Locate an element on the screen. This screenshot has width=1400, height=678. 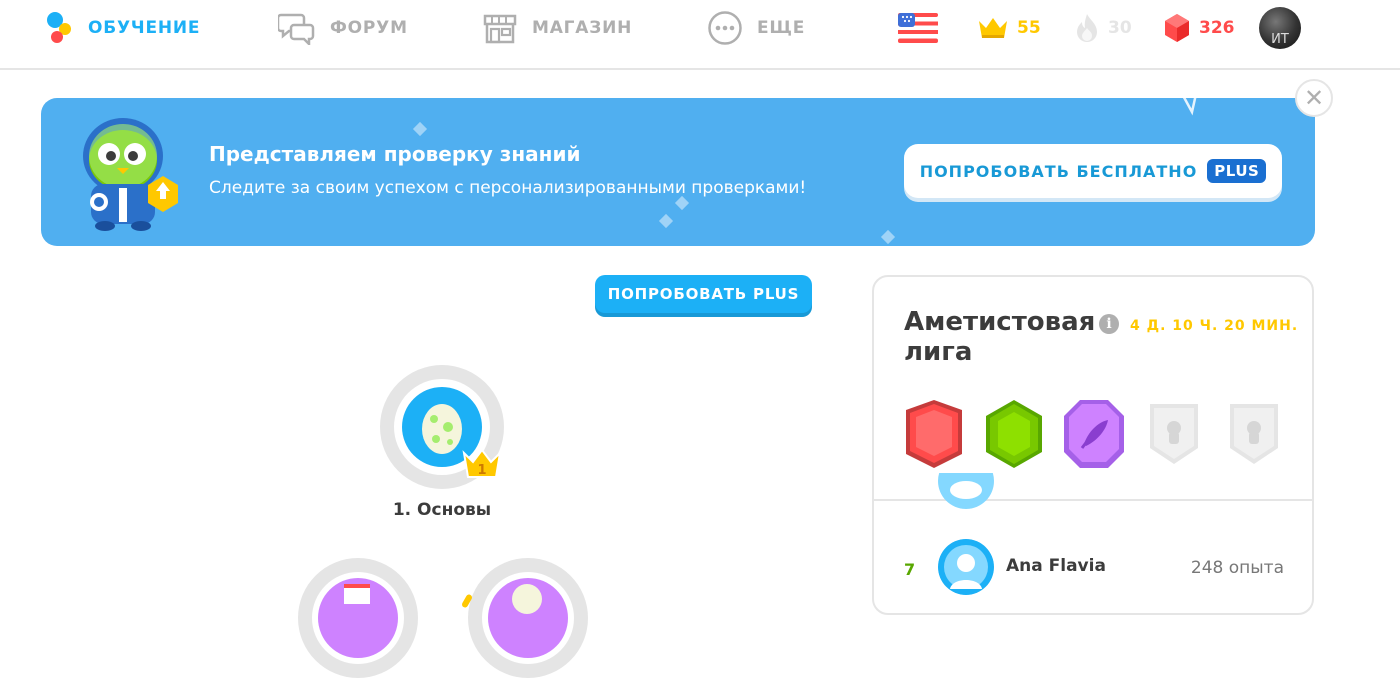
league-badge-emerald-icon is located at coordinates (1014, 434).